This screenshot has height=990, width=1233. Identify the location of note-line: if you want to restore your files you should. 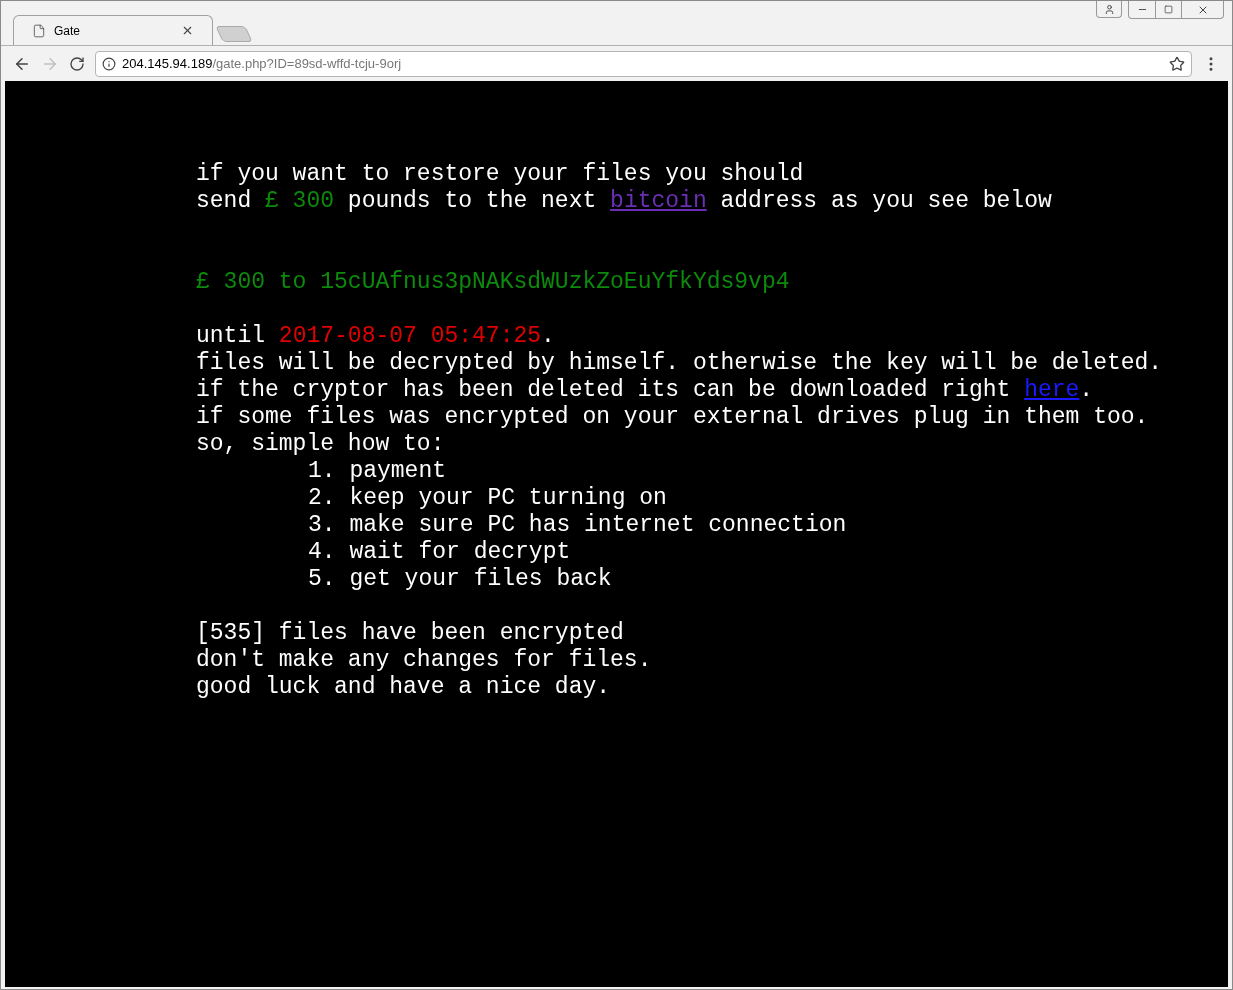
(500, 174).